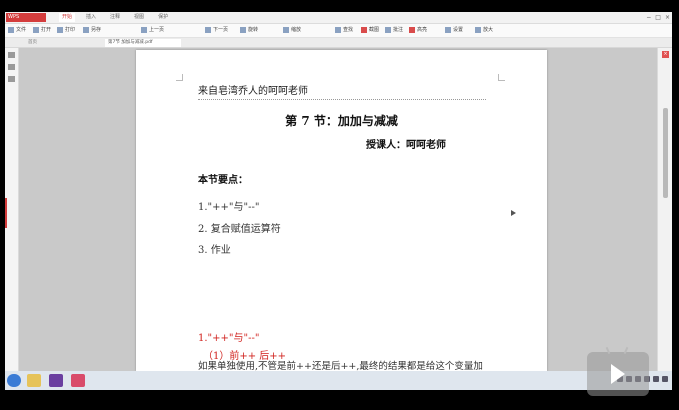 This screenshot has width=679, height=410. Describe the element at coordinates (388, 29) in the screenshot. I see `comment-icon` at that location.